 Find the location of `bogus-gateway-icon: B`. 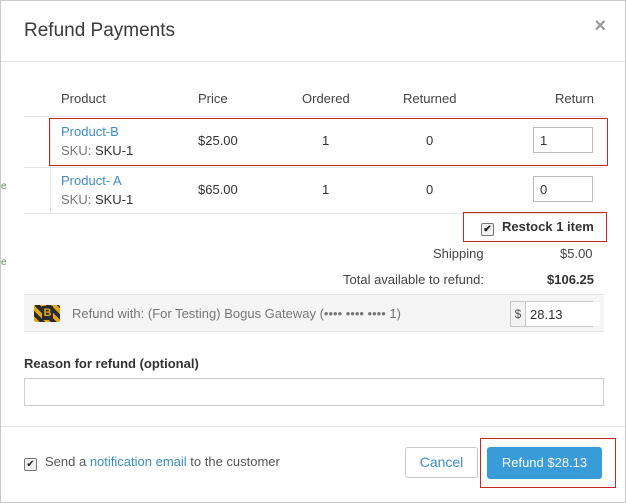

bogus-gateway-icon: B is located at coordinates (47, 313).